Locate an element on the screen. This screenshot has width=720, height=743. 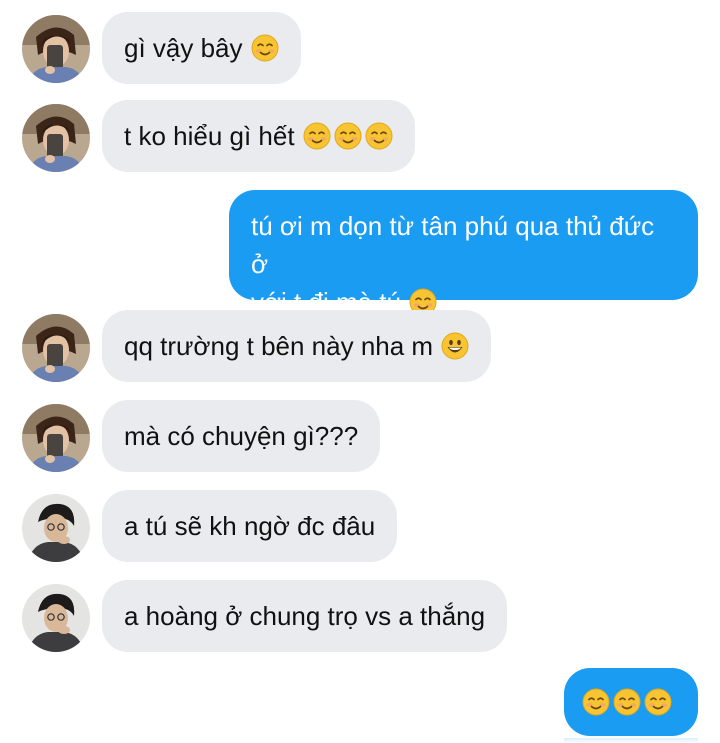
message-bubble: t ko hiểu gì hết is located at coordinates (258, 136).